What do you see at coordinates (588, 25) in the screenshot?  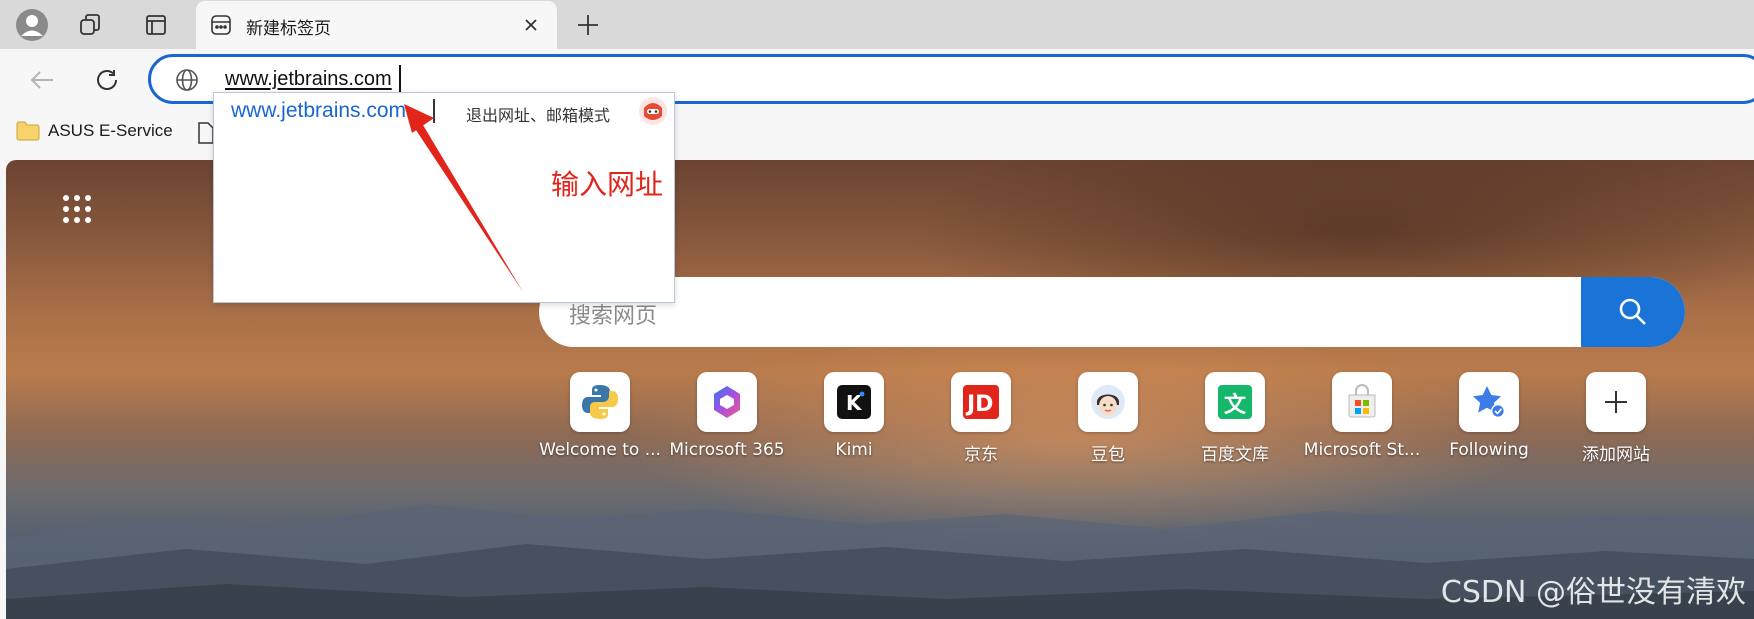 I see `new-tab-plus-icon` at bounding box center [588, 25].